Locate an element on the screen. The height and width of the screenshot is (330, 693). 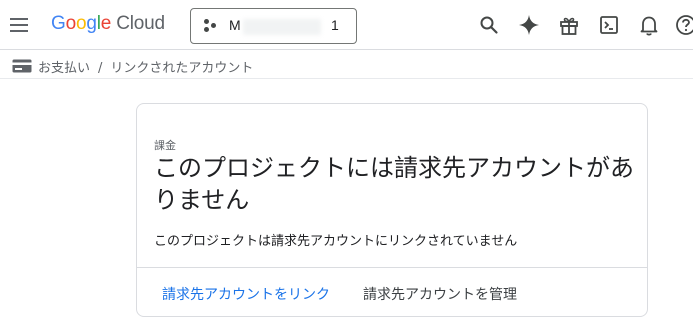
search-icon is located at coordinates (489, 25).